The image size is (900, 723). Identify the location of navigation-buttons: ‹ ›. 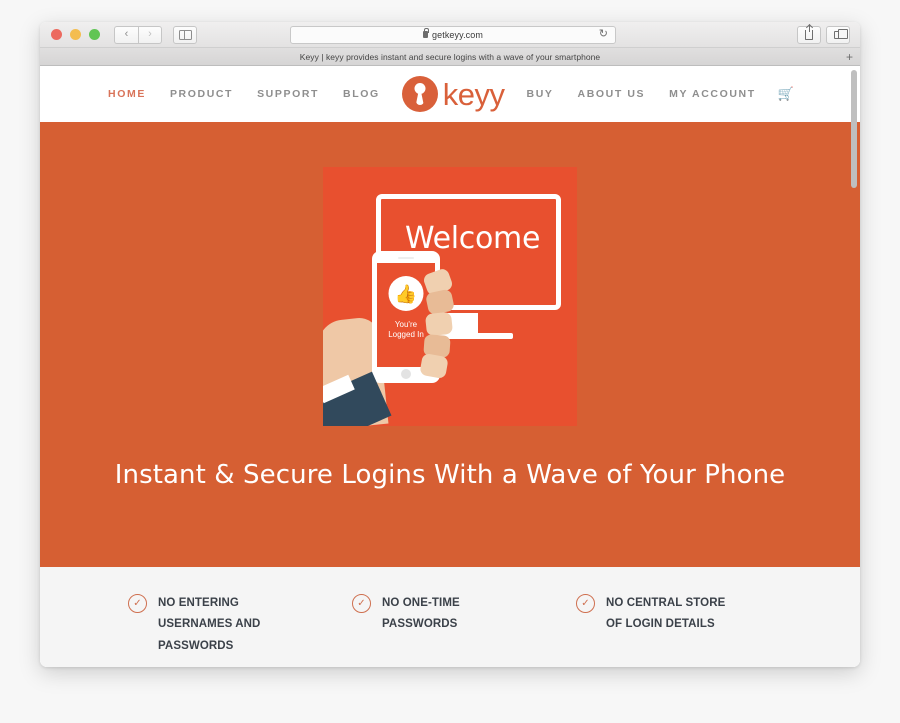
(155, 34).